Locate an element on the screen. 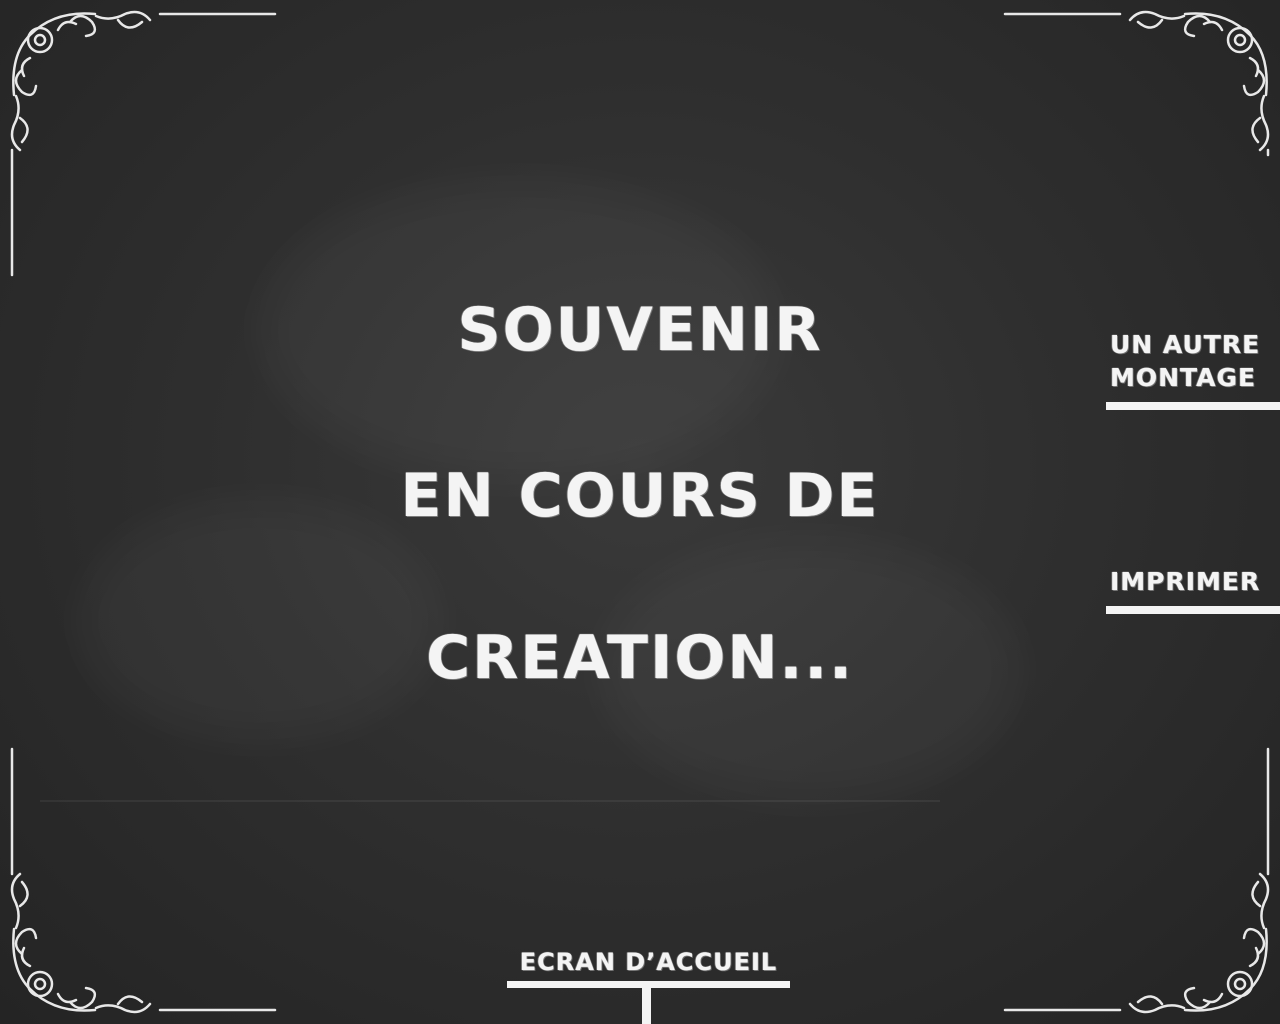 The image size is (1280, 1024). print-button: IMPRIMER is located at coordinates (1193, 589).